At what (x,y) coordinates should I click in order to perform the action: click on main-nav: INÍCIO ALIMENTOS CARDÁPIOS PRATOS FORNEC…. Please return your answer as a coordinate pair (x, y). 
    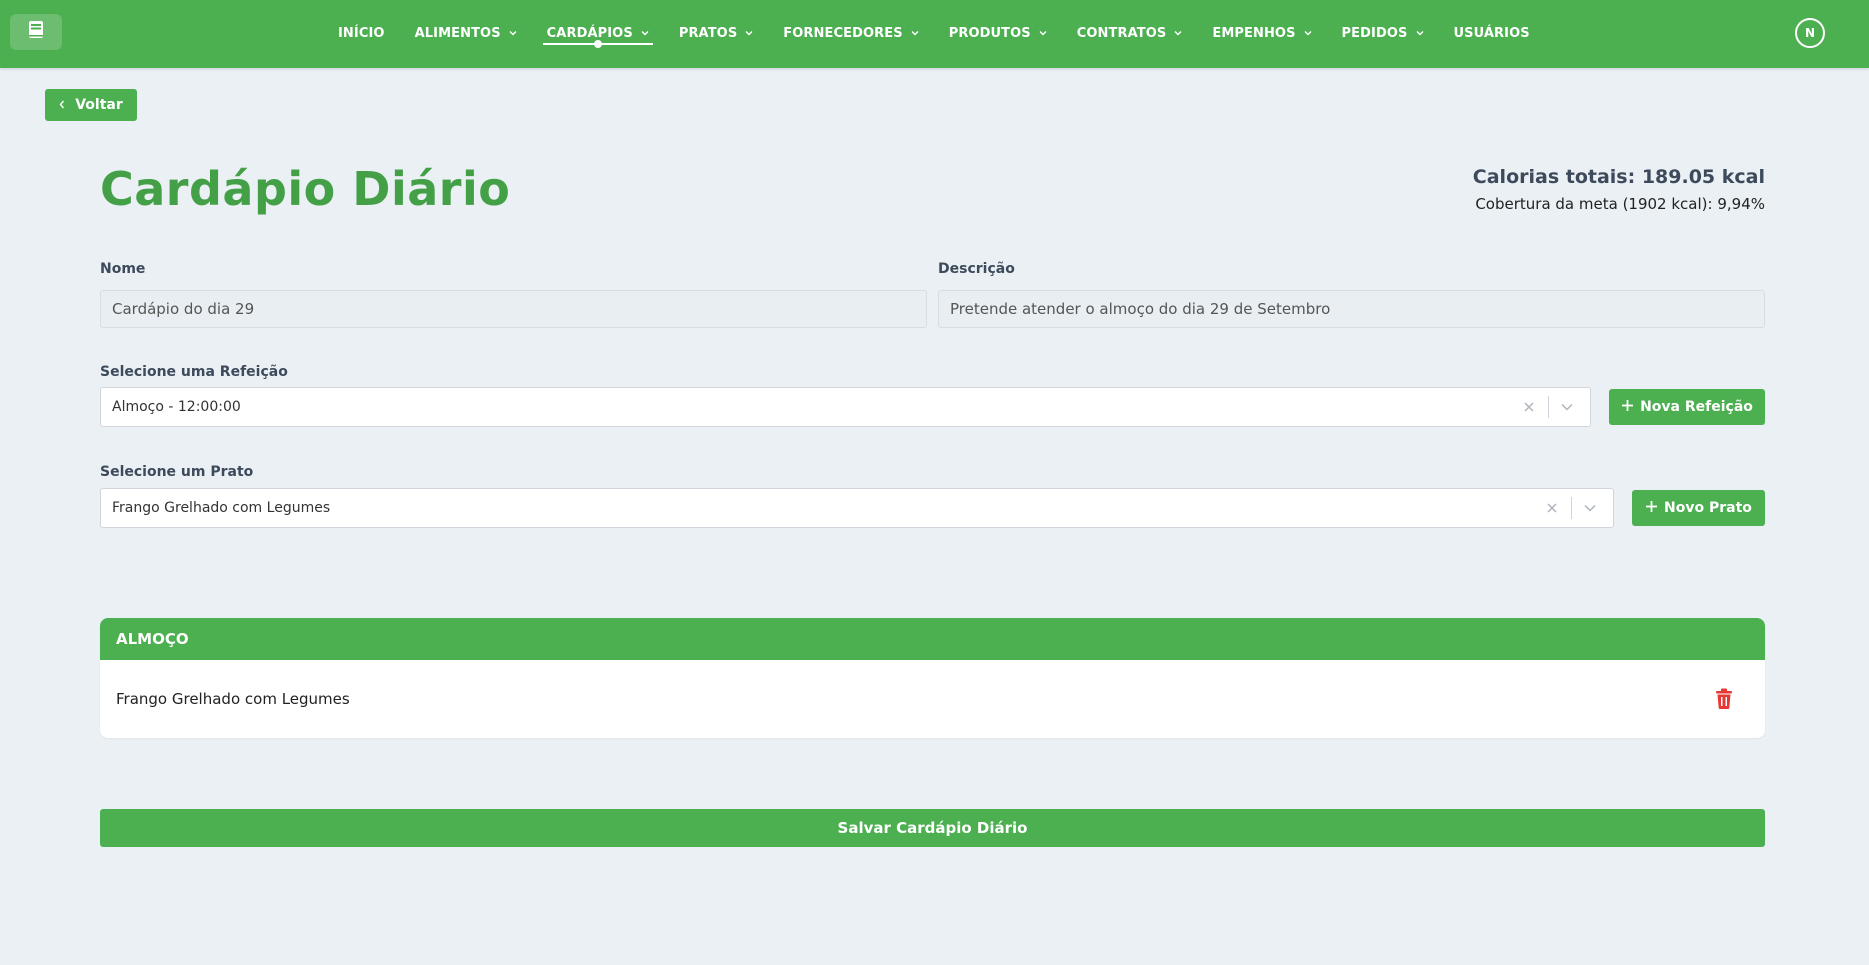
    Looking at the image, I should click on (949, 33).